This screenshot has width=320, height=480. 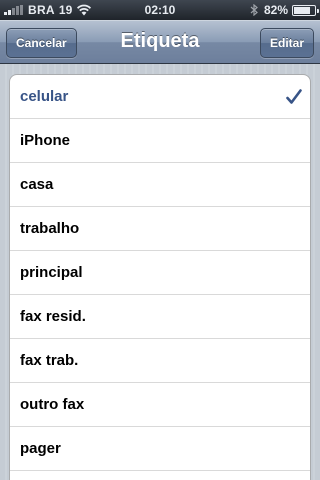 What do you see at coordinates (160, 317) in the screenshot?
I see `list-item: fax resid.` at bounding box center [160, 317].